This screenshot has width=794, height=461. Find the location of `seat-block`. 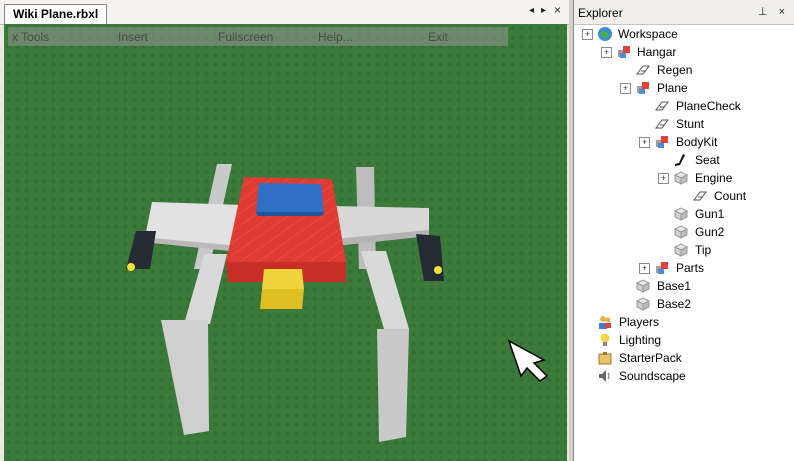

seat-block is located at coordinates (290, 197).